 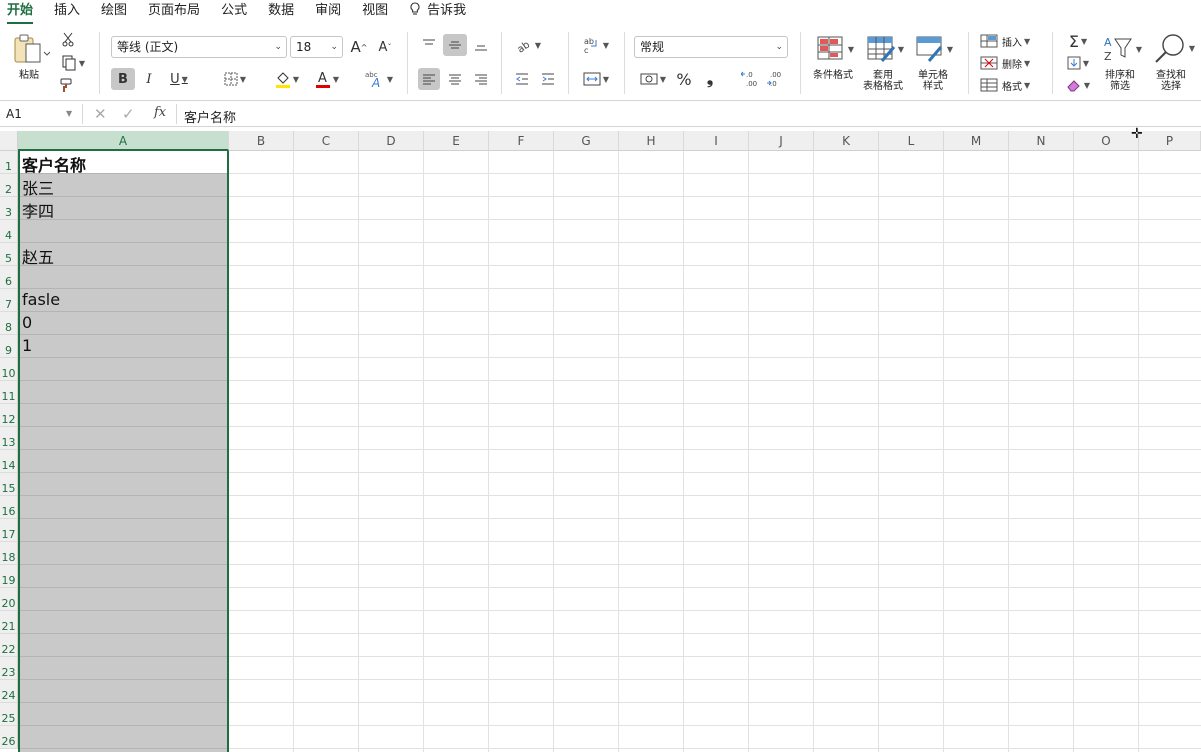 What do you see at coordinates (586, 141) in the screenshot?
I see `column-header-G: G` at bounding box center [586, 141].